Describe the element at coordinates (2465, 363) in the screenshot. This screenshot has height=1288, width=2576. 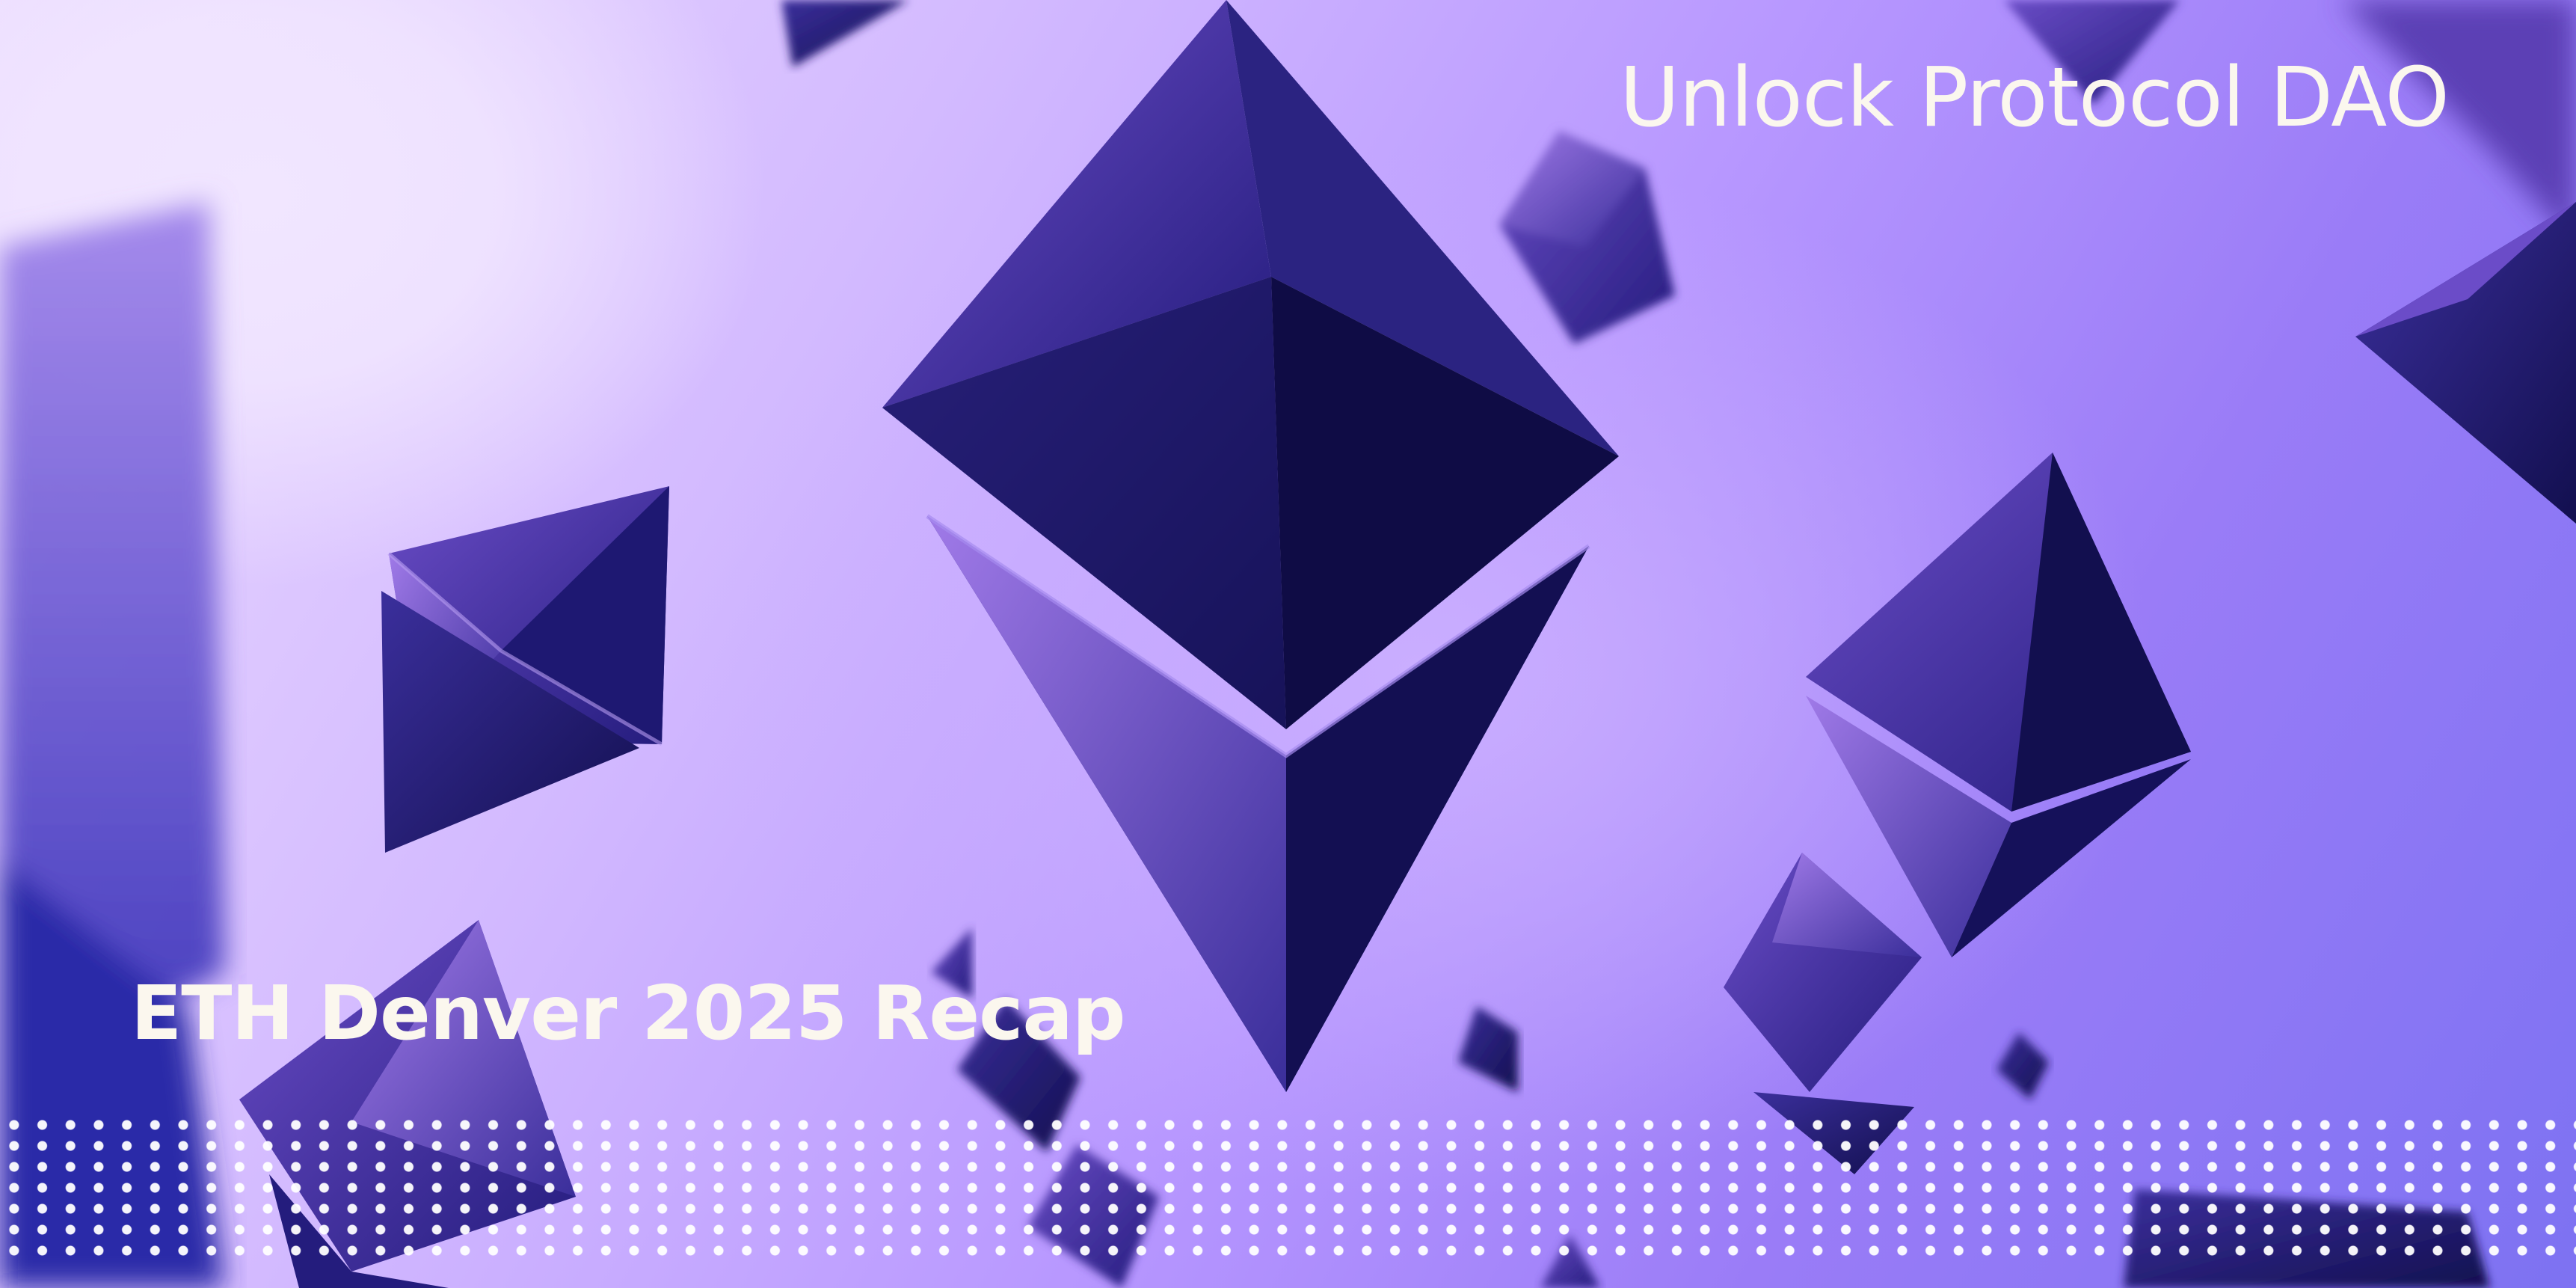
I see `crystal-right-edge` at that location.